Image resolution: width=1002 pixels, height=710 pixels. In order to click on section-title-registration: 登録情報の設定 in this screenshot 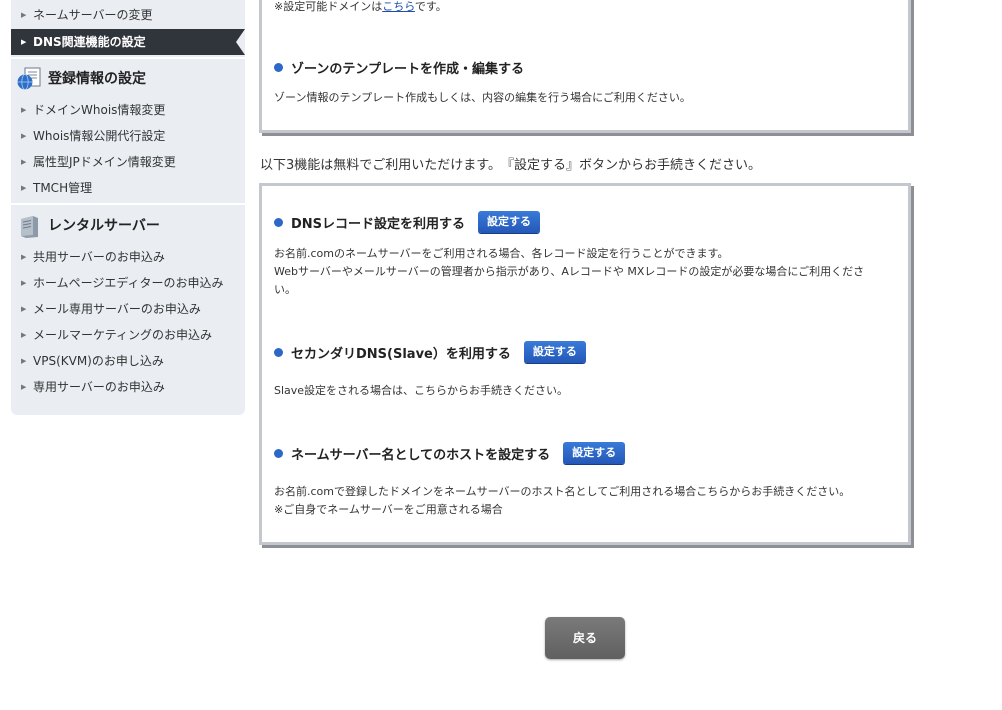, I will do `click(128, 79)`.